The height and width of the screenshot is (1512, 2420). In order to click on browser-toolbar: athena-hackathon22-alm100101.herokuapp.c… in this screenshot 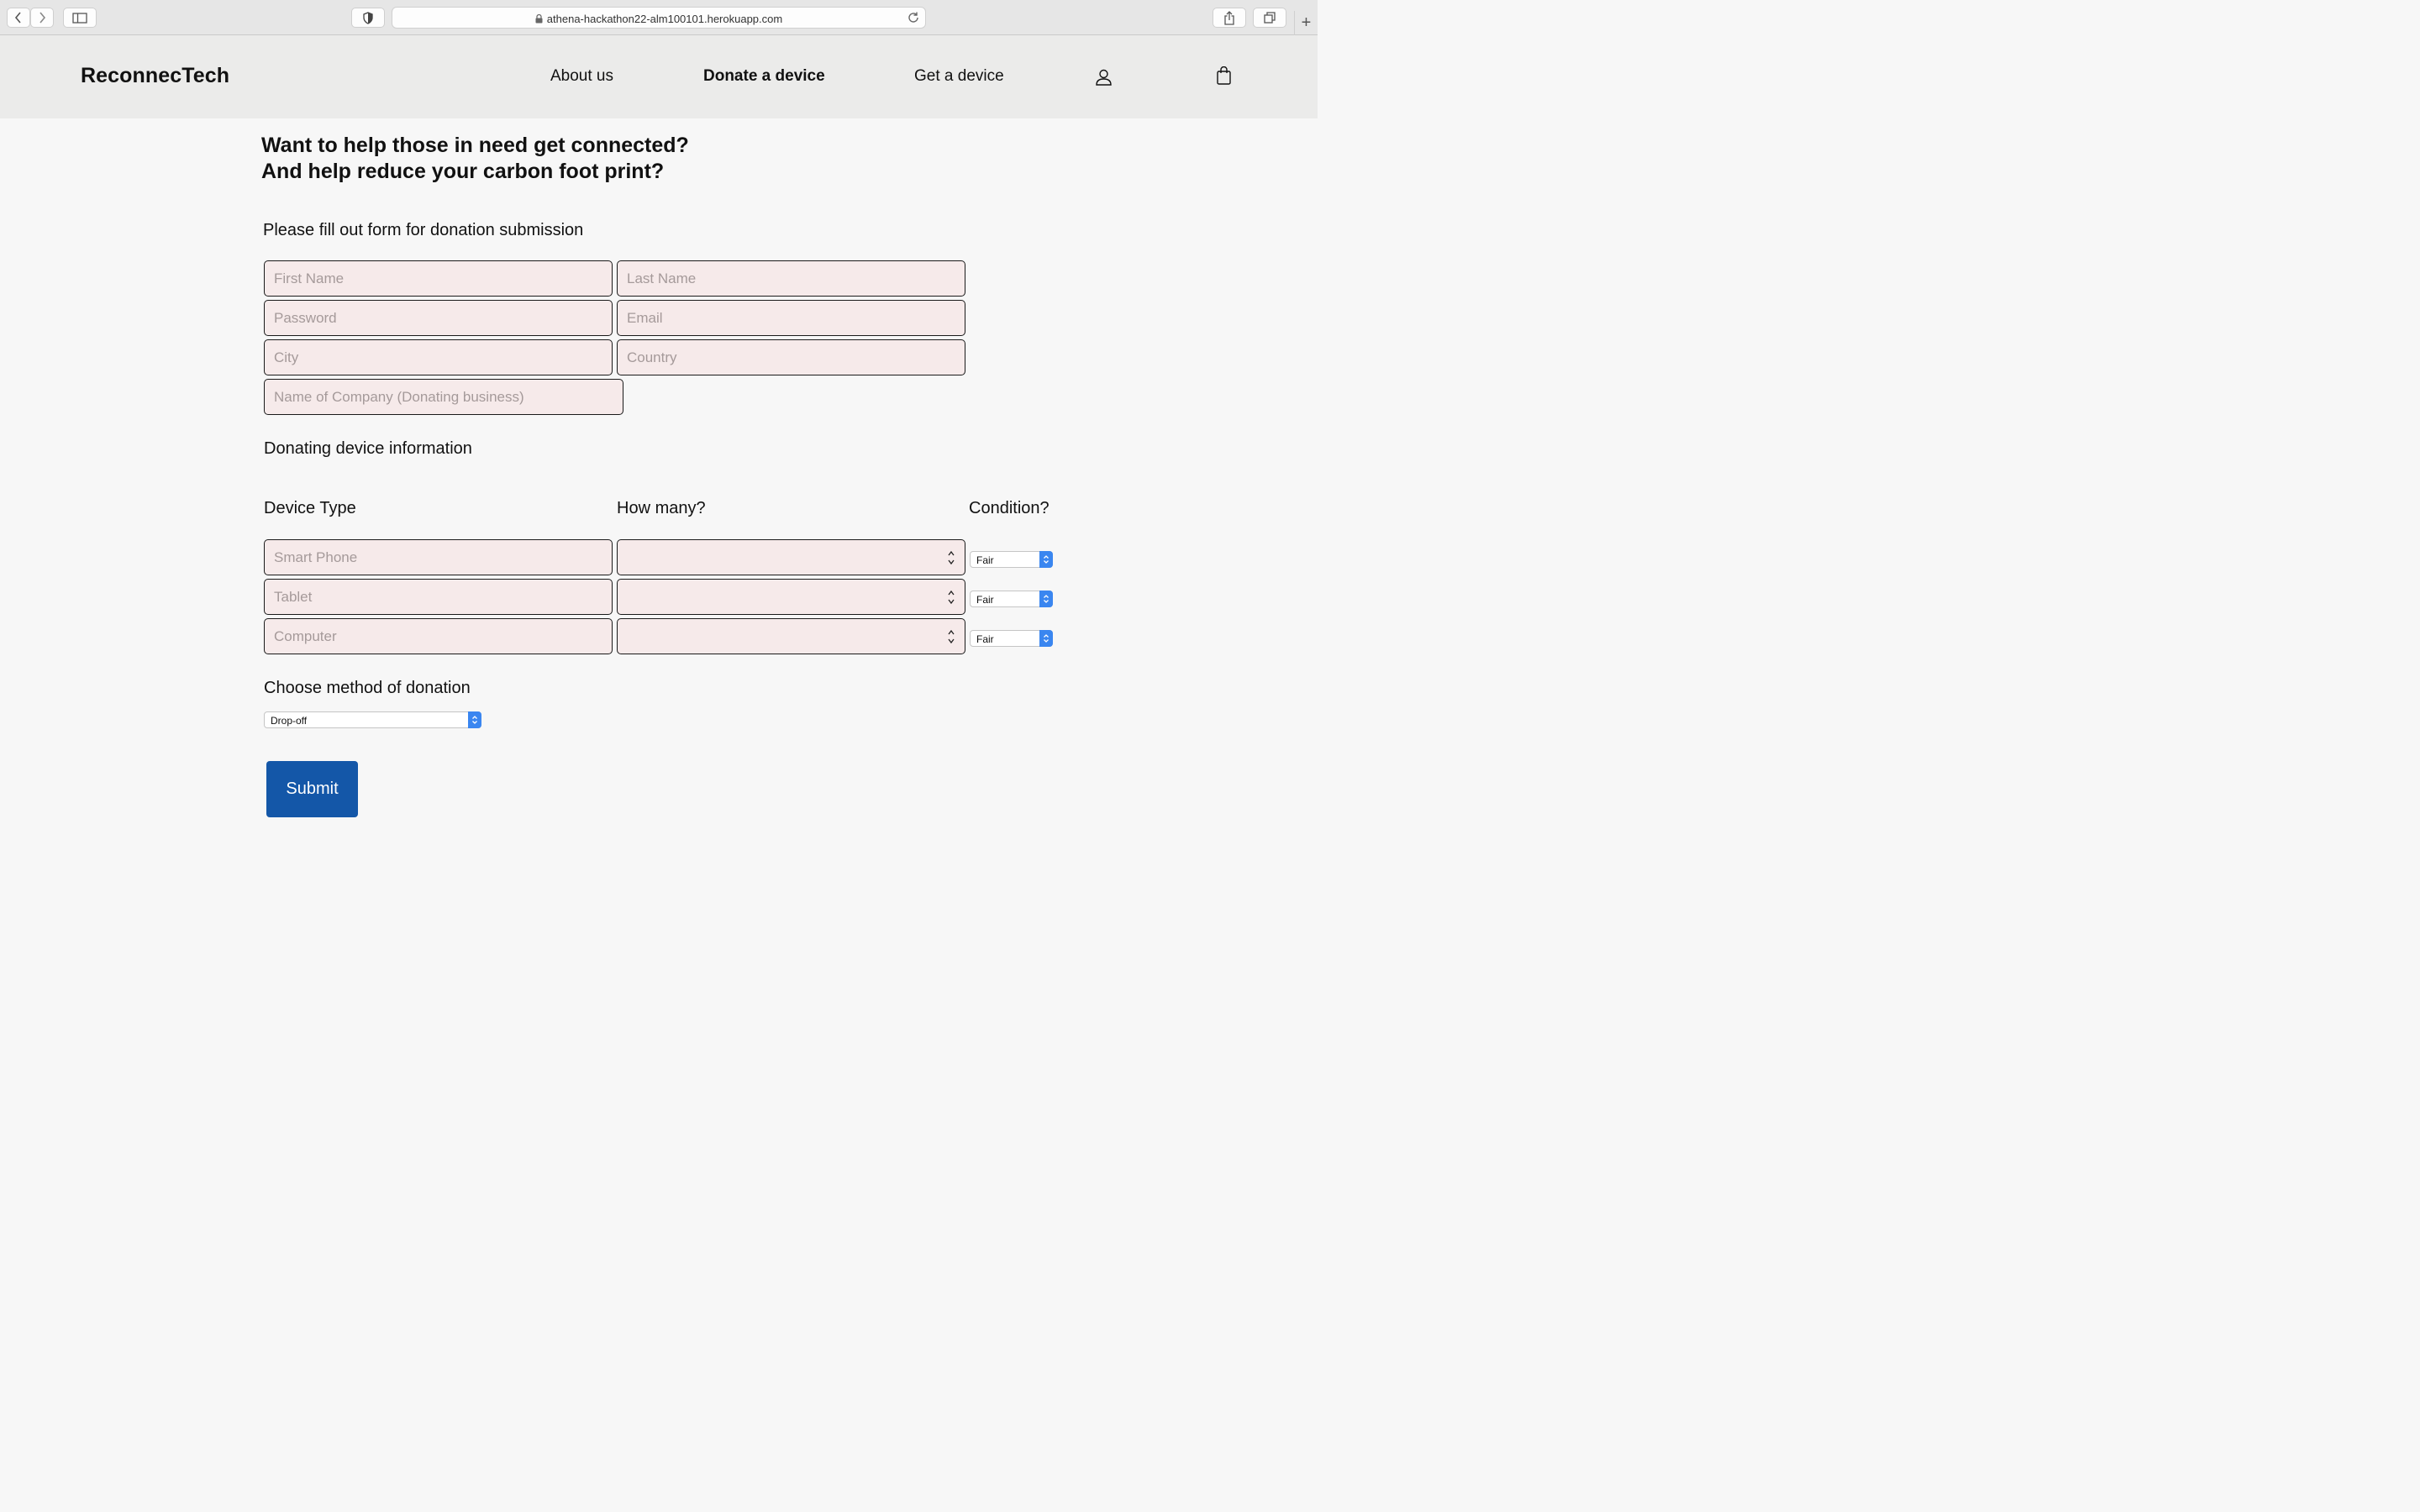, I will do `click(659, 17)`.